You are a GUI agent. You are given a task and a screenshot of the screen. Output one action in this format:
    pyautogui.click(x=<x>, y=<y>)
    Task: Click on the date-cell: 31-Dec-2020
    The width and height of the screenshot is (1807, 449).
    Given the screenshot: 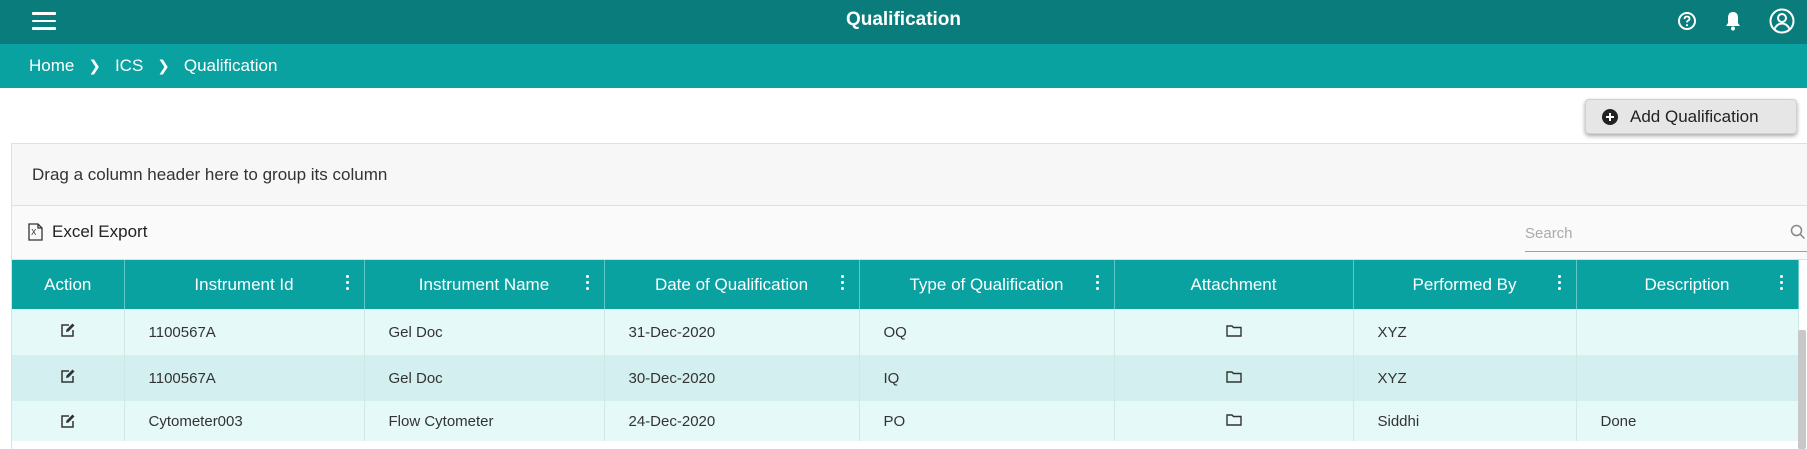 What is the action you would take?
    pyautogui.click(x=732, y=332)
    